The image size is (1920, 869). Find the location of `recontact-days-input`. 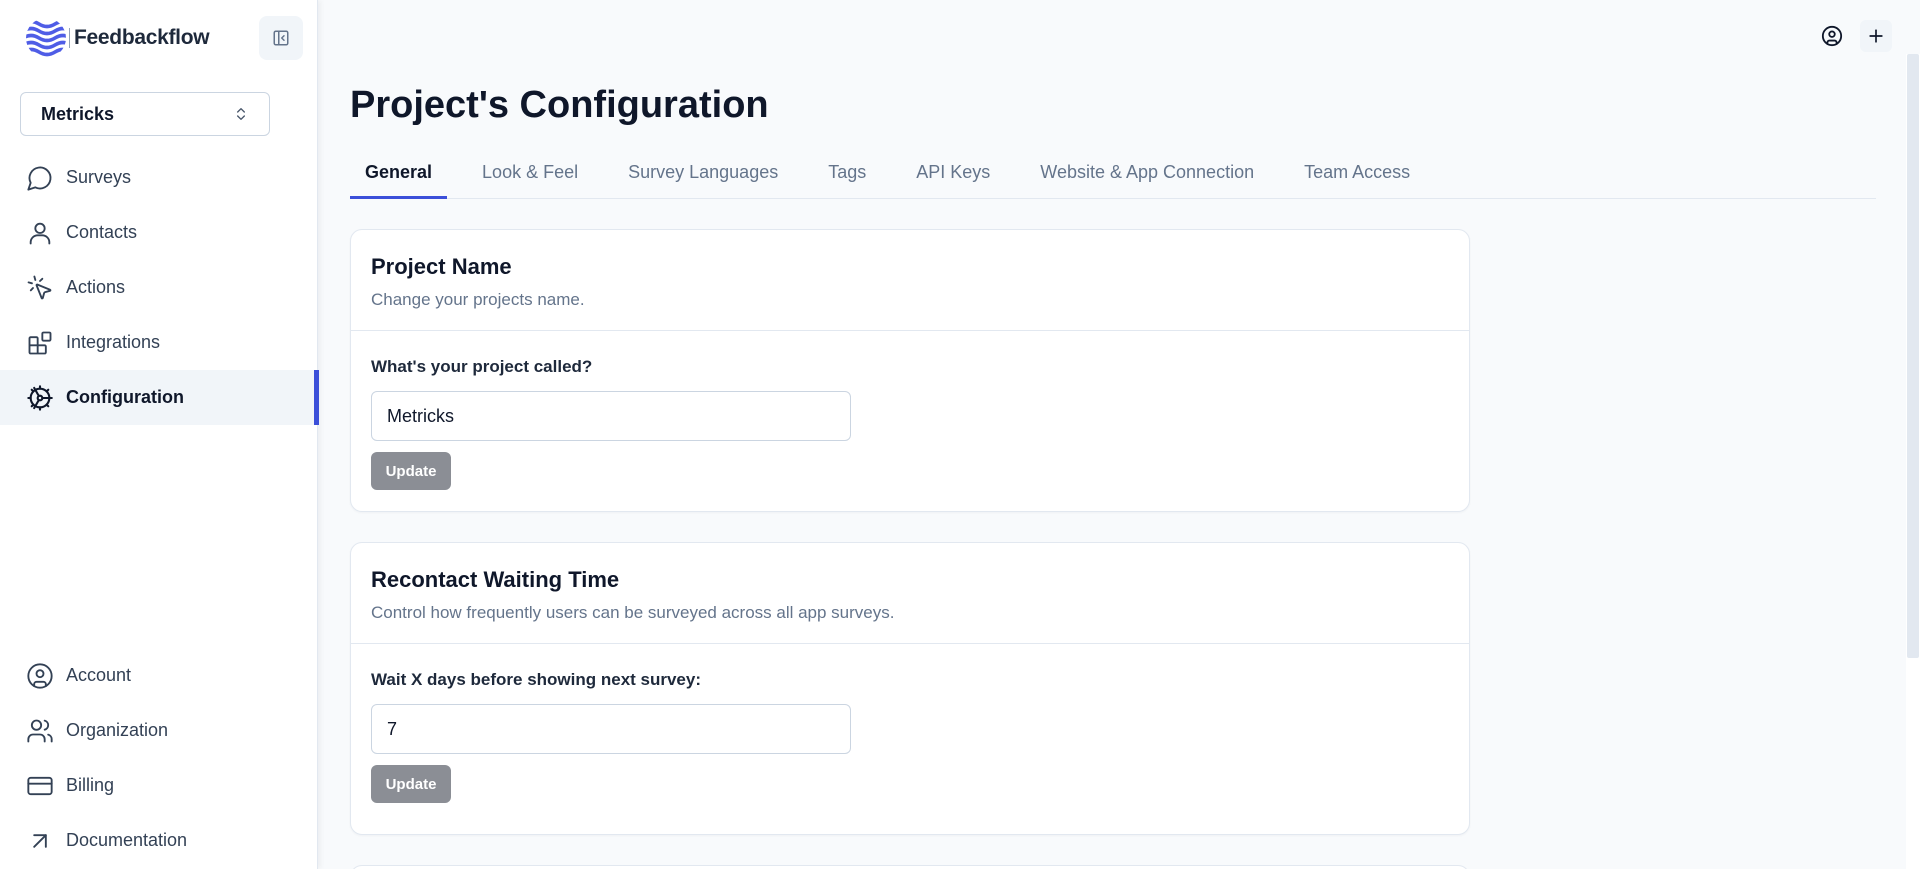

recontact-days-input is located at coordinates (611, 729).